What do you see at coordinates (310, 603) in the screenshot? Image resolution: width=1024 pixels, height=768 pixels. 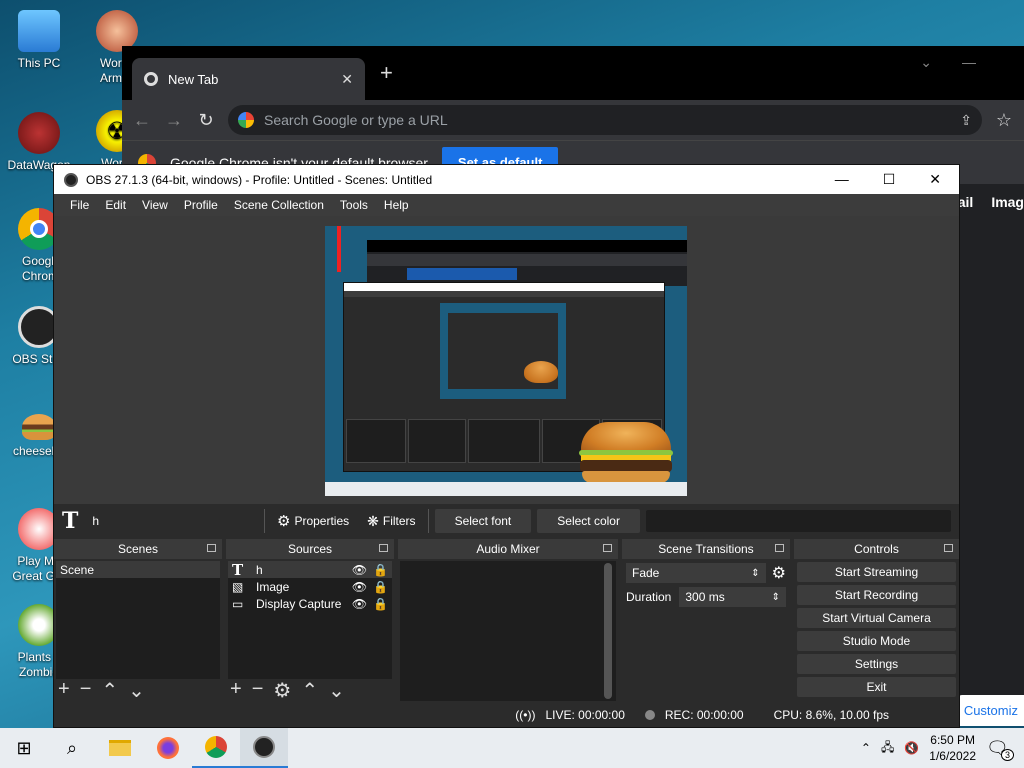 I see `list-item: ▭ Display Capture 👁 🔒` at bounding box center [310, 603].